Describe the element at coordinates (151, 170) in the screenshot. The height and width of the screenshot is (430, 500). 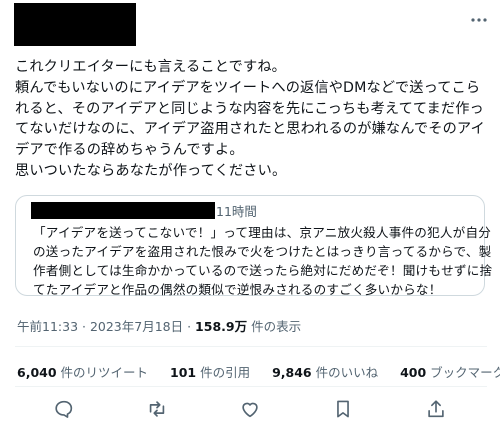
I see `tweet-line: 思いついたならあなたが作ってください。` at that location.